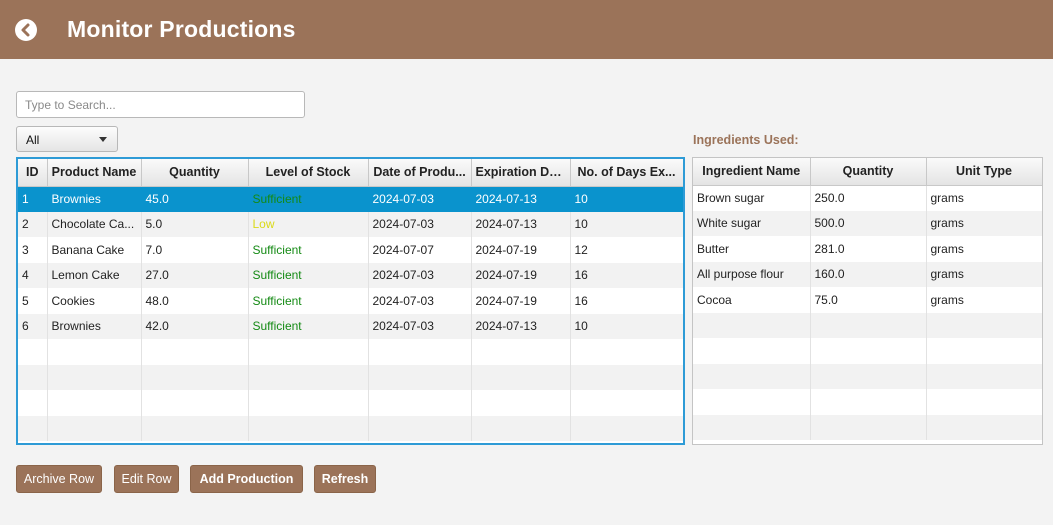  I want to click on table-cell: 42.0, so click(195, 326).